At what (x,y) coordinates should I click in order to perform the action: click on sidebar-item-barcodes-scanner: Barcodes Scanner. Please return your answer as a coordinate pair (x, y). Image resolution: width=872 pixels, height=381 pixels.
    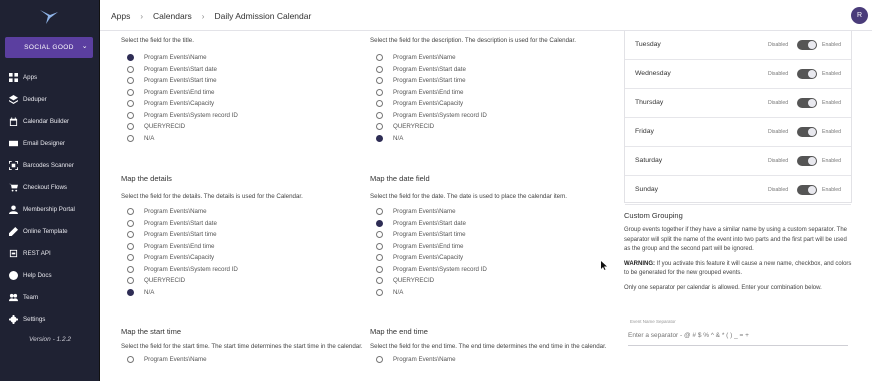
    Looking at the image, I should click on (50, 165).